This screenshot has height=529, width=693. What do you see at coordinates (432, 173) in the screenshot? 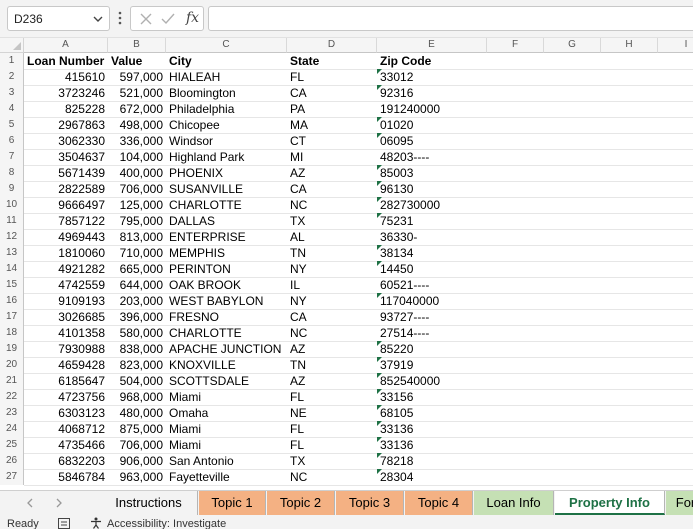
I see `cell-zip: 85003` at bounding box center [432, 173].